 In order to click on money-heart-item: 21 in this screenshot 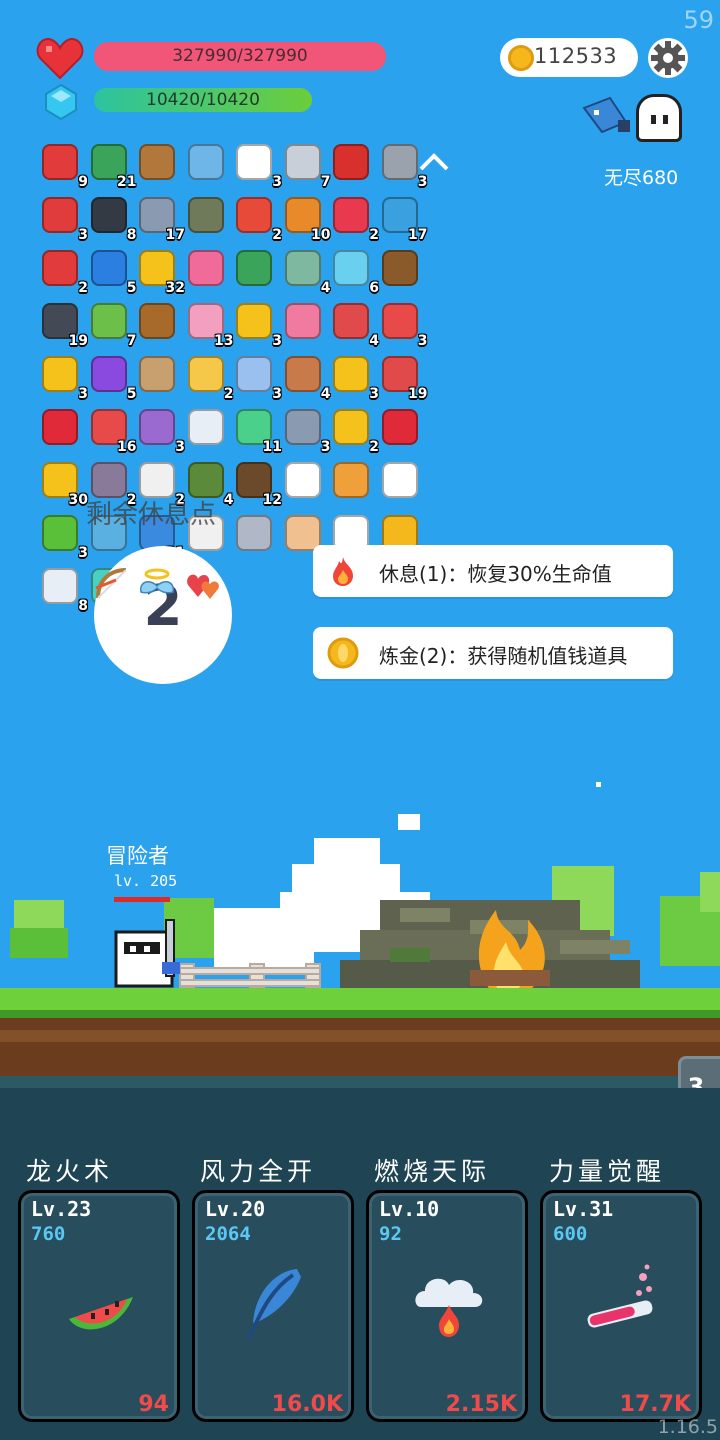, I will do `click(112, 165)`.